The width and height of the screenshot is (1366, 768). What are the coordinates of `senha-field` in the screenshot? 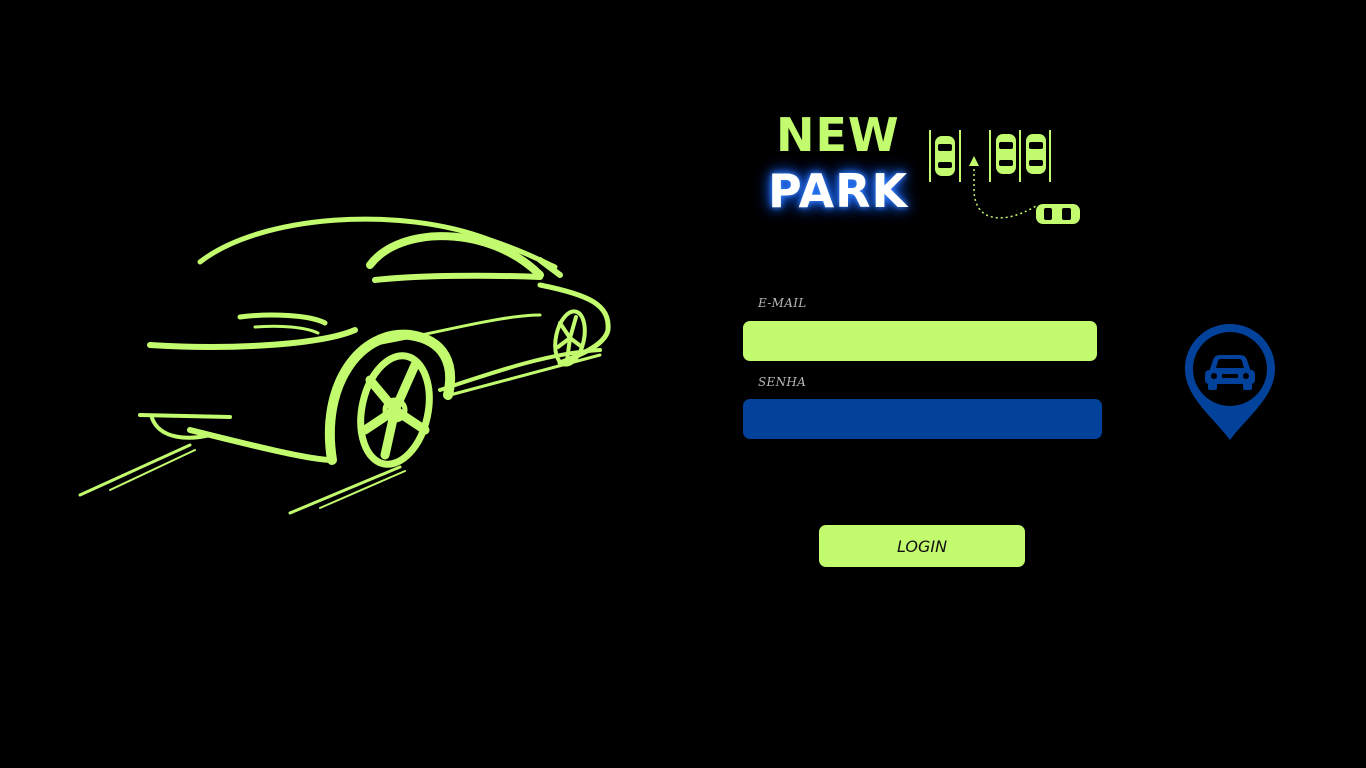 It's located at (922, 419).